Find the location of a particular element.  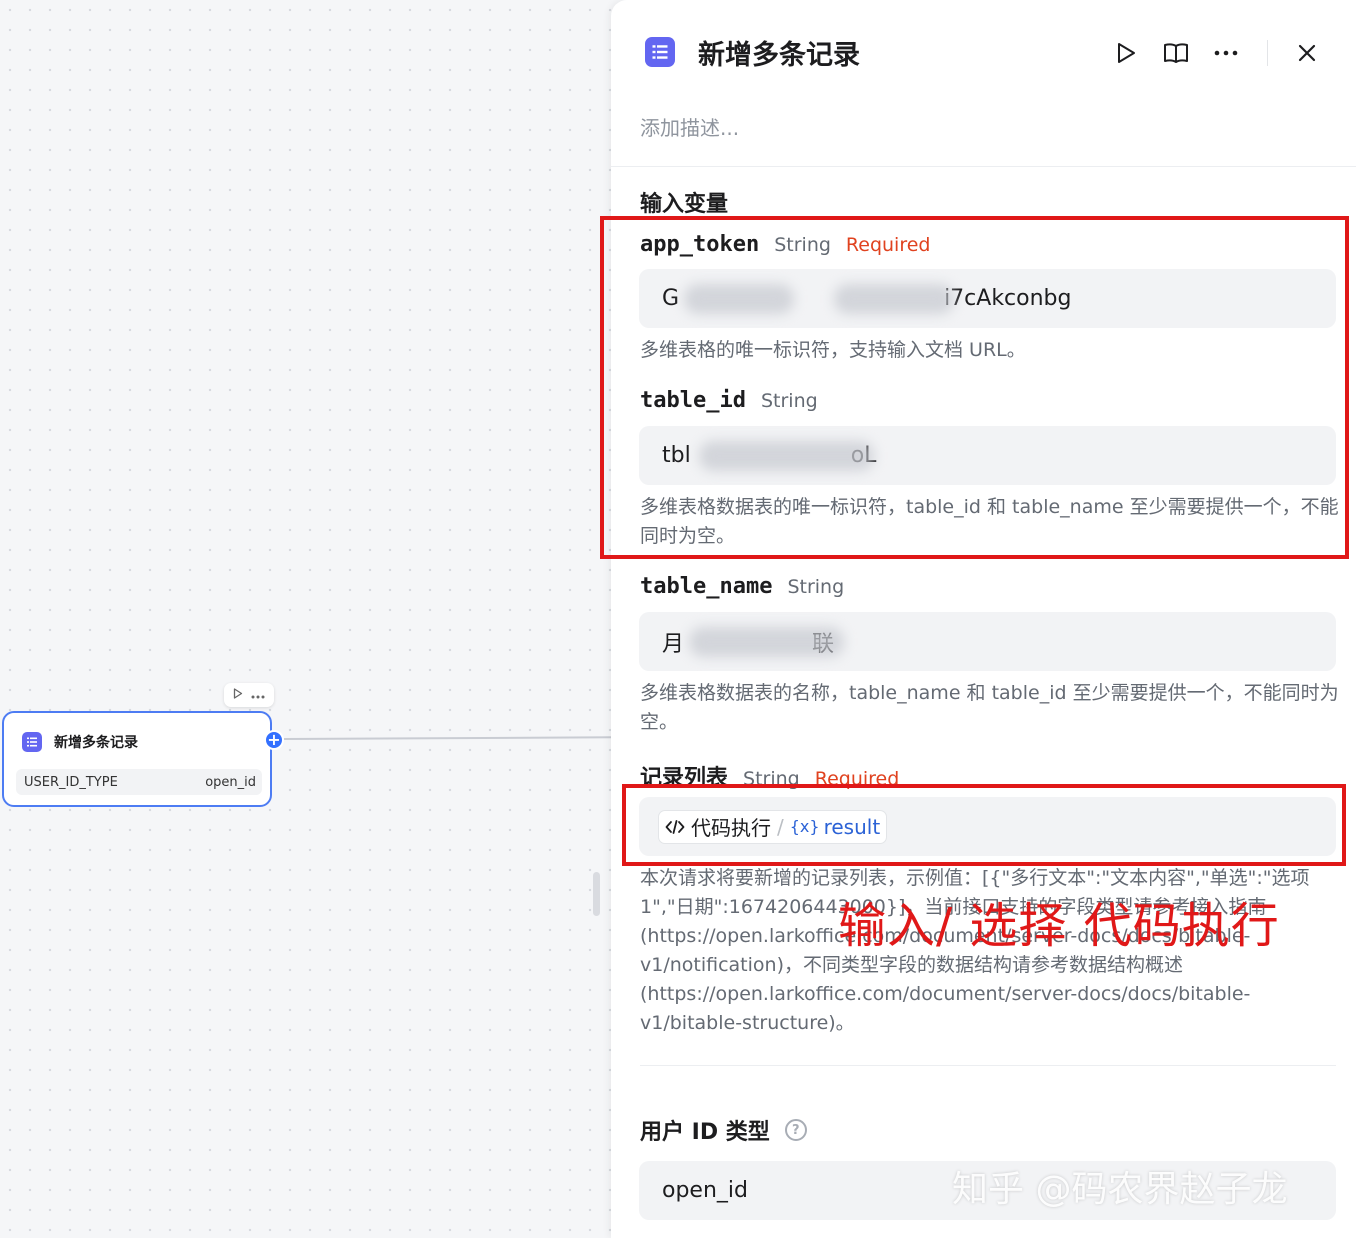

field-name: 用户 ID 类型 is located at coordinates (705, 1132).